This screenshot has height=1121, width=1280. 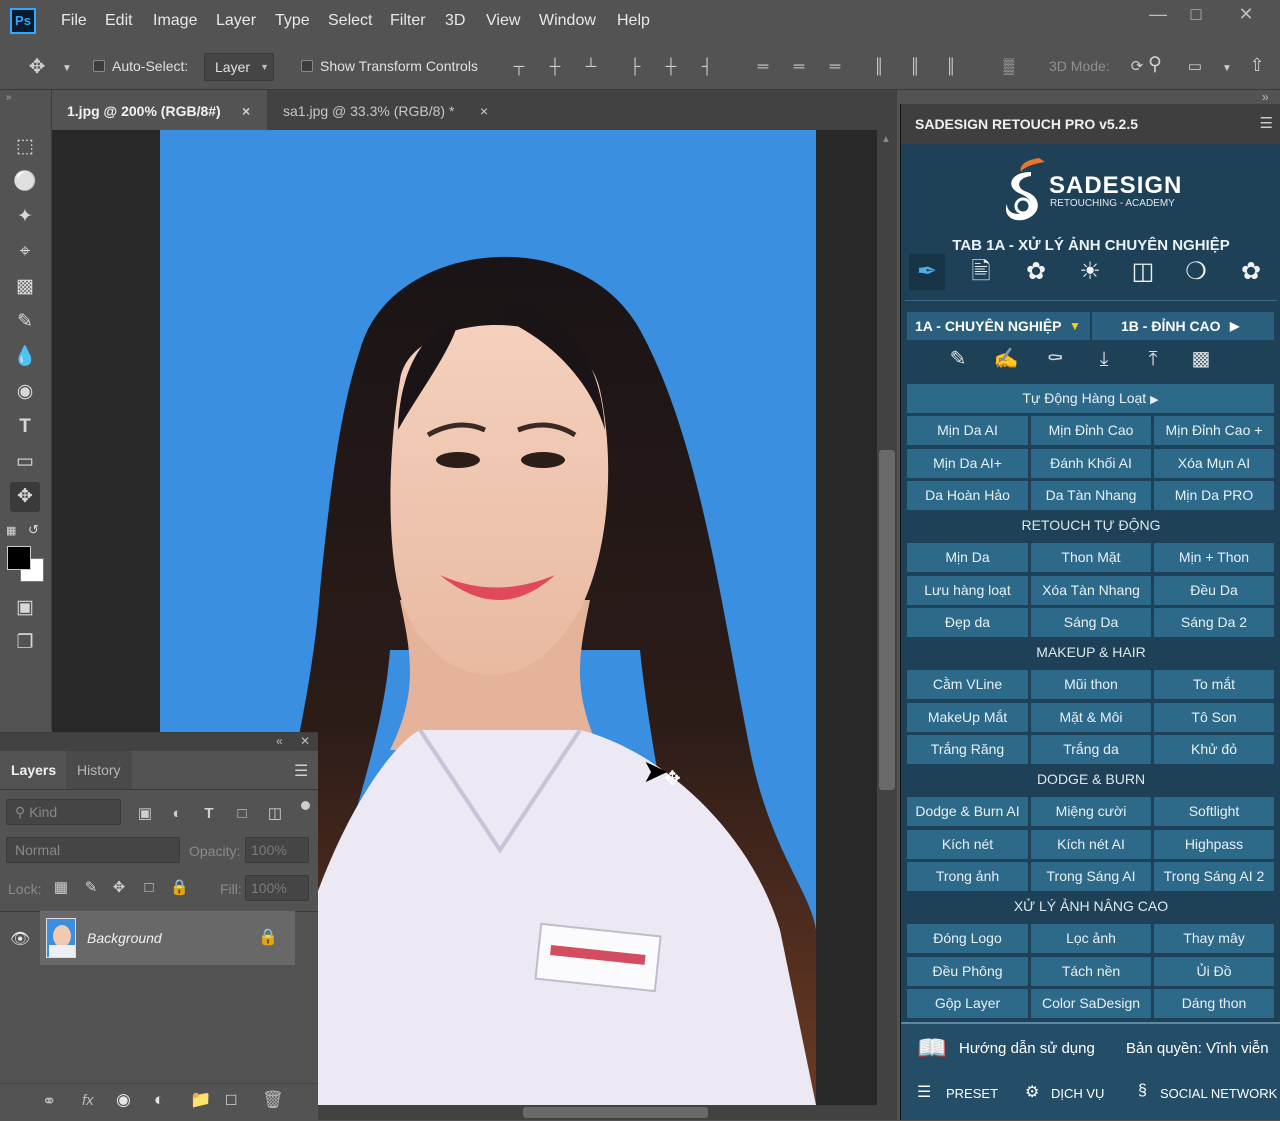 What do you see at coordinates (1091, 684) in the screenshot?
I see `plugin-action-button: Mũi thon` at bounding box center [1091, 684].